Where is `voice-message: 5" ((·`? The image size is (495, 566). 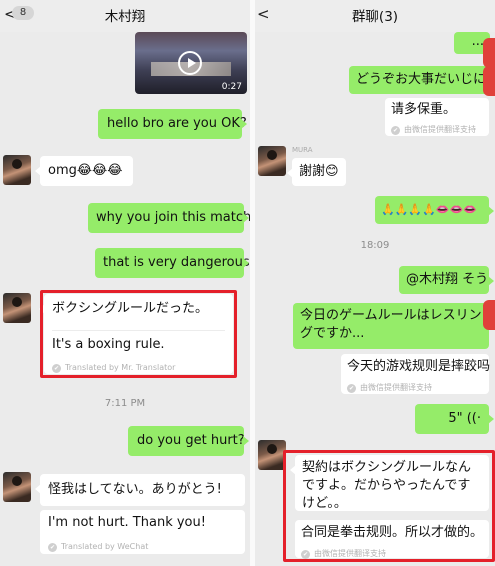 voice-message: 5" ((· is located at coordinates (454, 419).